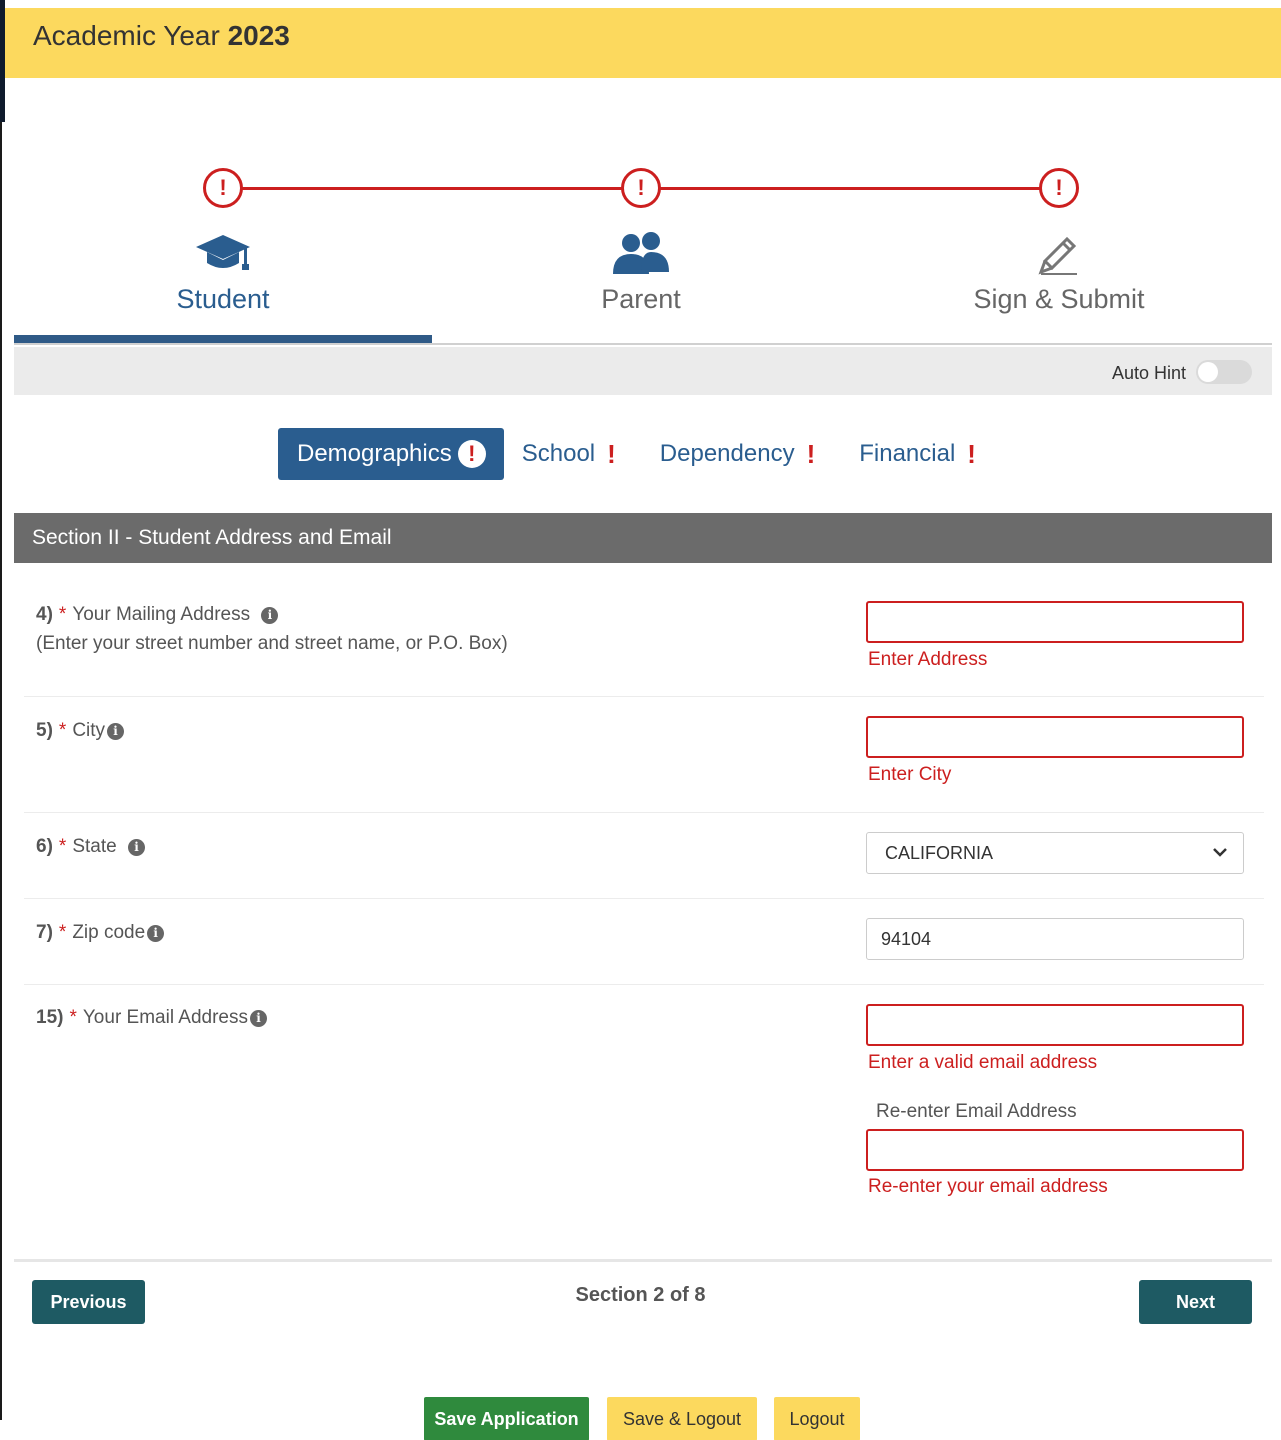 This screenshot has width=1281, height=1440. Describe the element at coordinates (223, 253) in the screenshot. I see `graduation-cap-icon` at that location.